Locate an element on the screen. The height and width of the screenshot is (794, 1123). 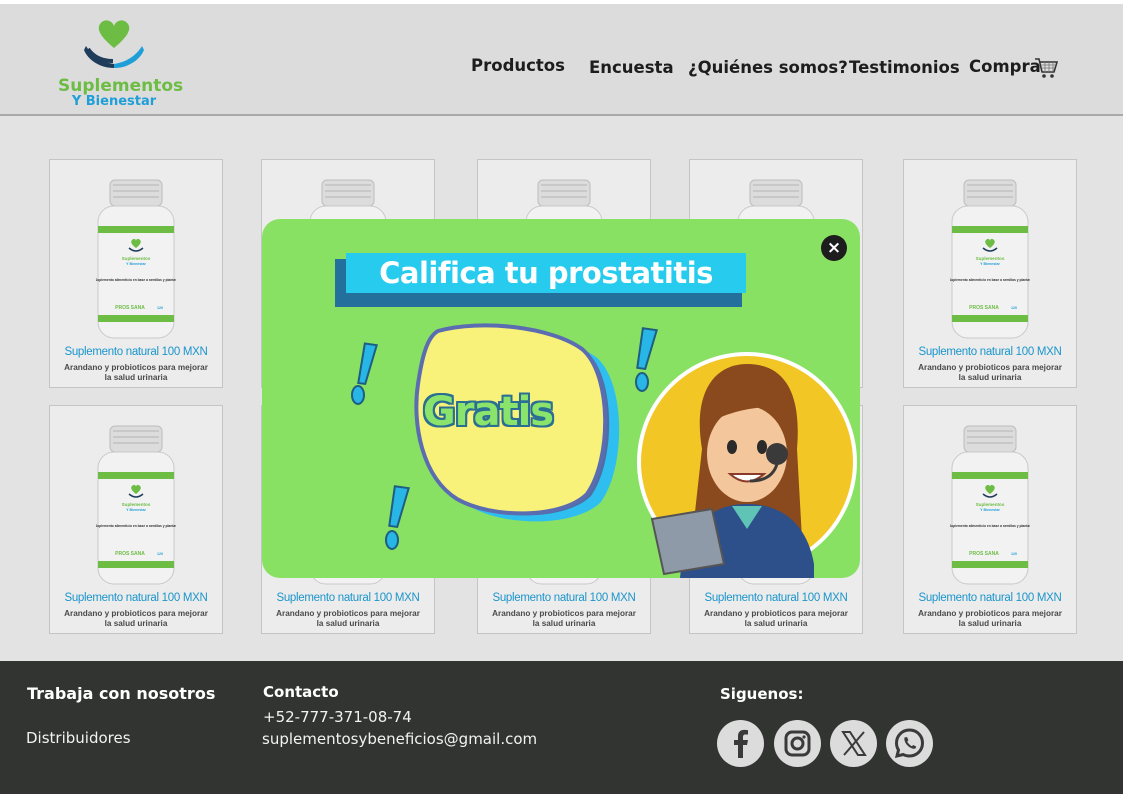
cart-icon is located at coordinates (1046, 68).